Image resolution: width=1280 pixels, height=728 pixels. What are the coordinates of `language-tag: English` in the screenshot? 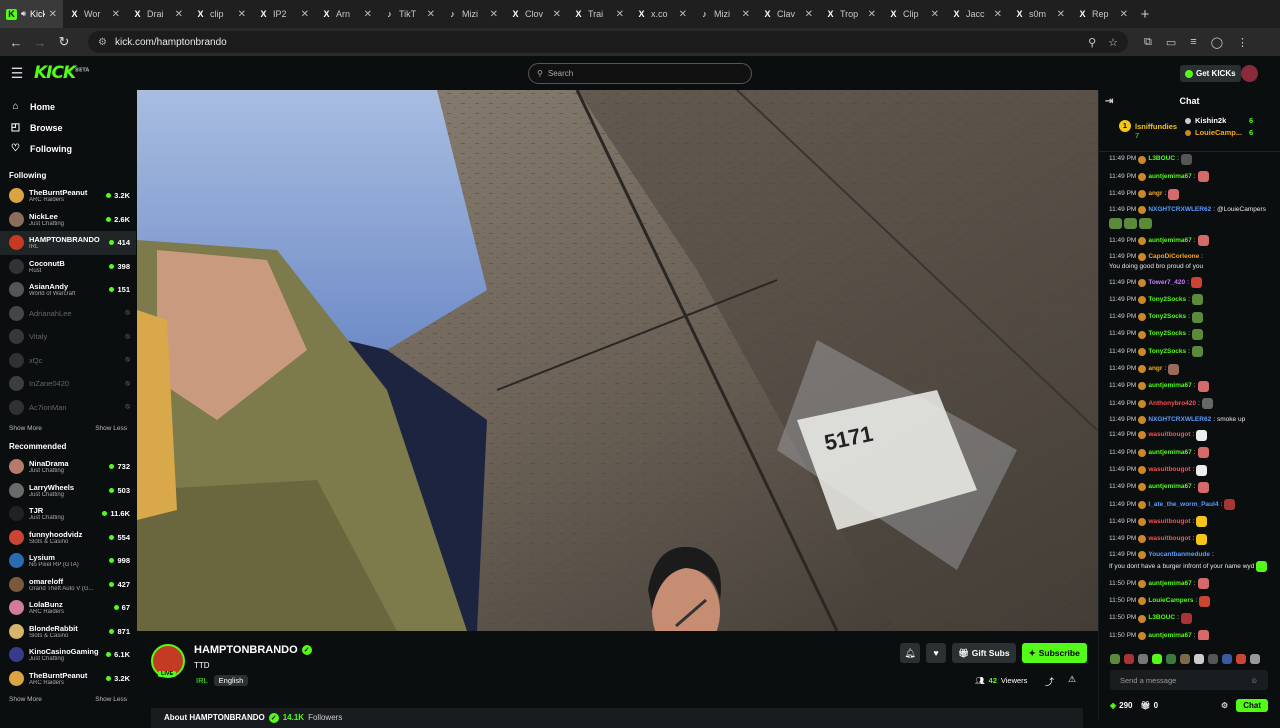 It's located at (231, 680).